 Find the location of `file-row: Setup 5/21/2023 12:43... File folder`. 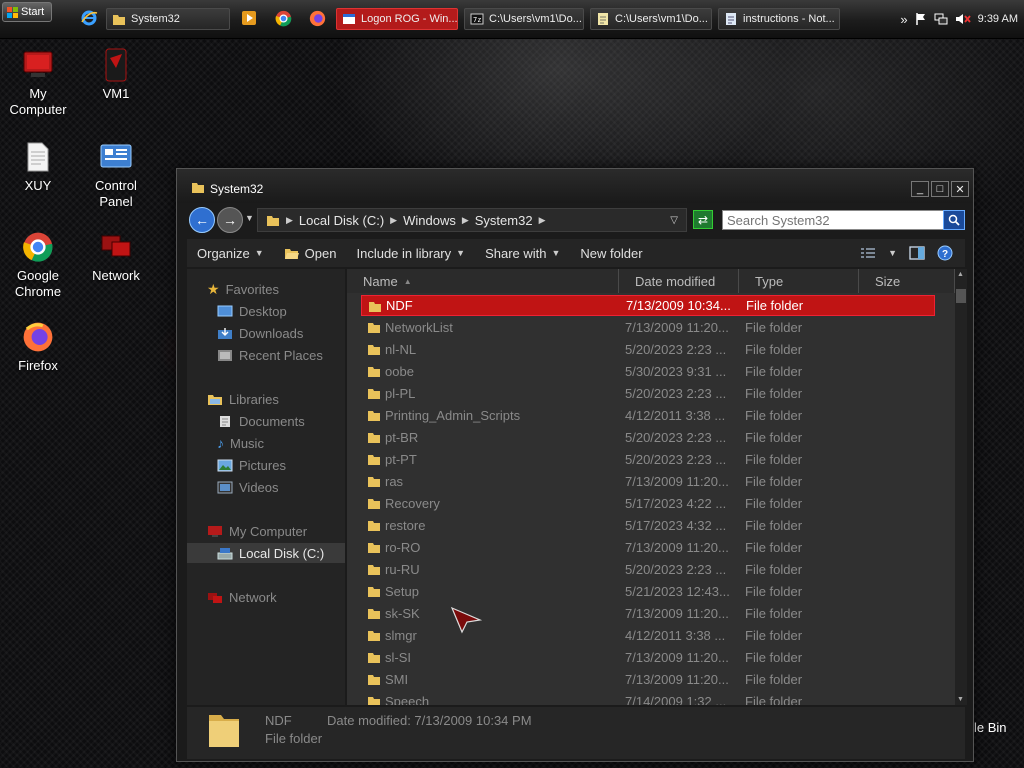

file-row: Setup 5/21/2023 12:43... File folder is located at coordinates (648, 591).